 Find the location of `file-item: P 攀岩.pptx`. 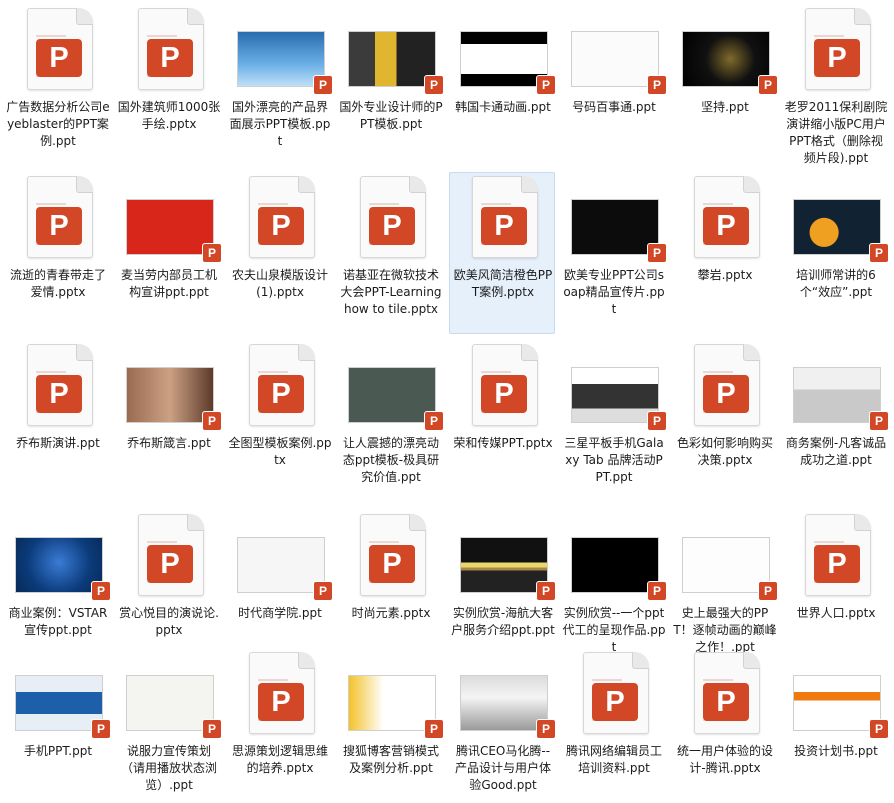

file-item: P 攀岩.pptx is located at coordinates (724, 253).